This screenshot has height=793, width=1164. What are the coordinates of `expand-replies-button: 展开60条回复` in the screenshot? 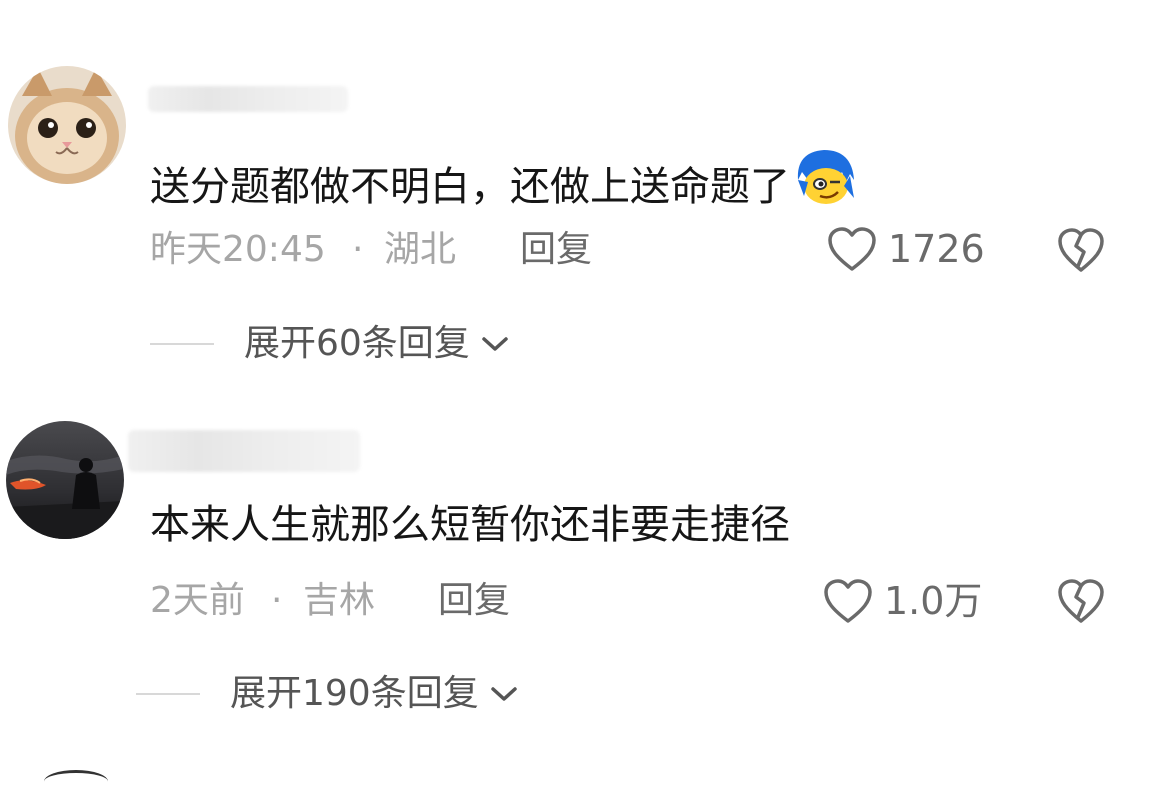 It's located at (330, 344).